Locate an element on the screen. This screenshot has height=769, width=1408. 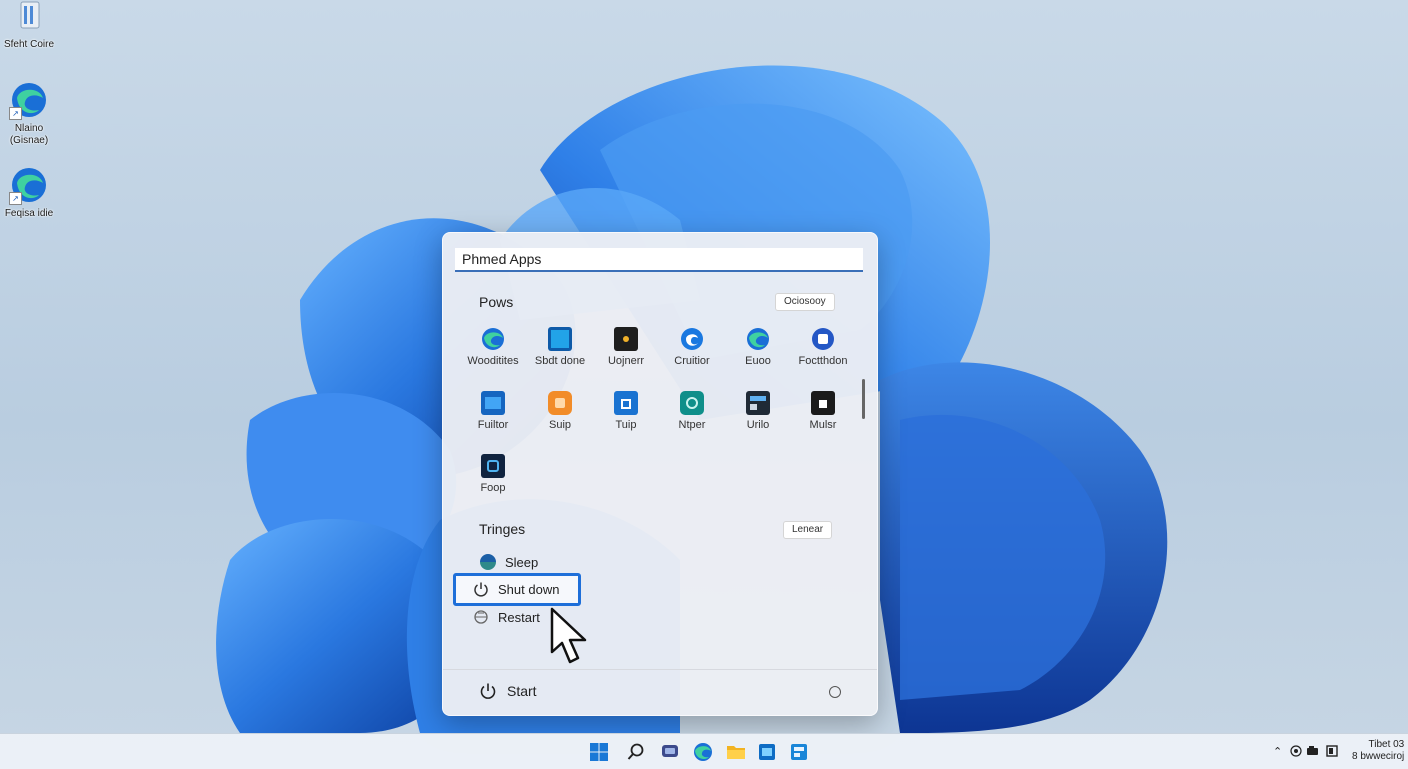
dark-window-icon is located at coordinates (758, 403).